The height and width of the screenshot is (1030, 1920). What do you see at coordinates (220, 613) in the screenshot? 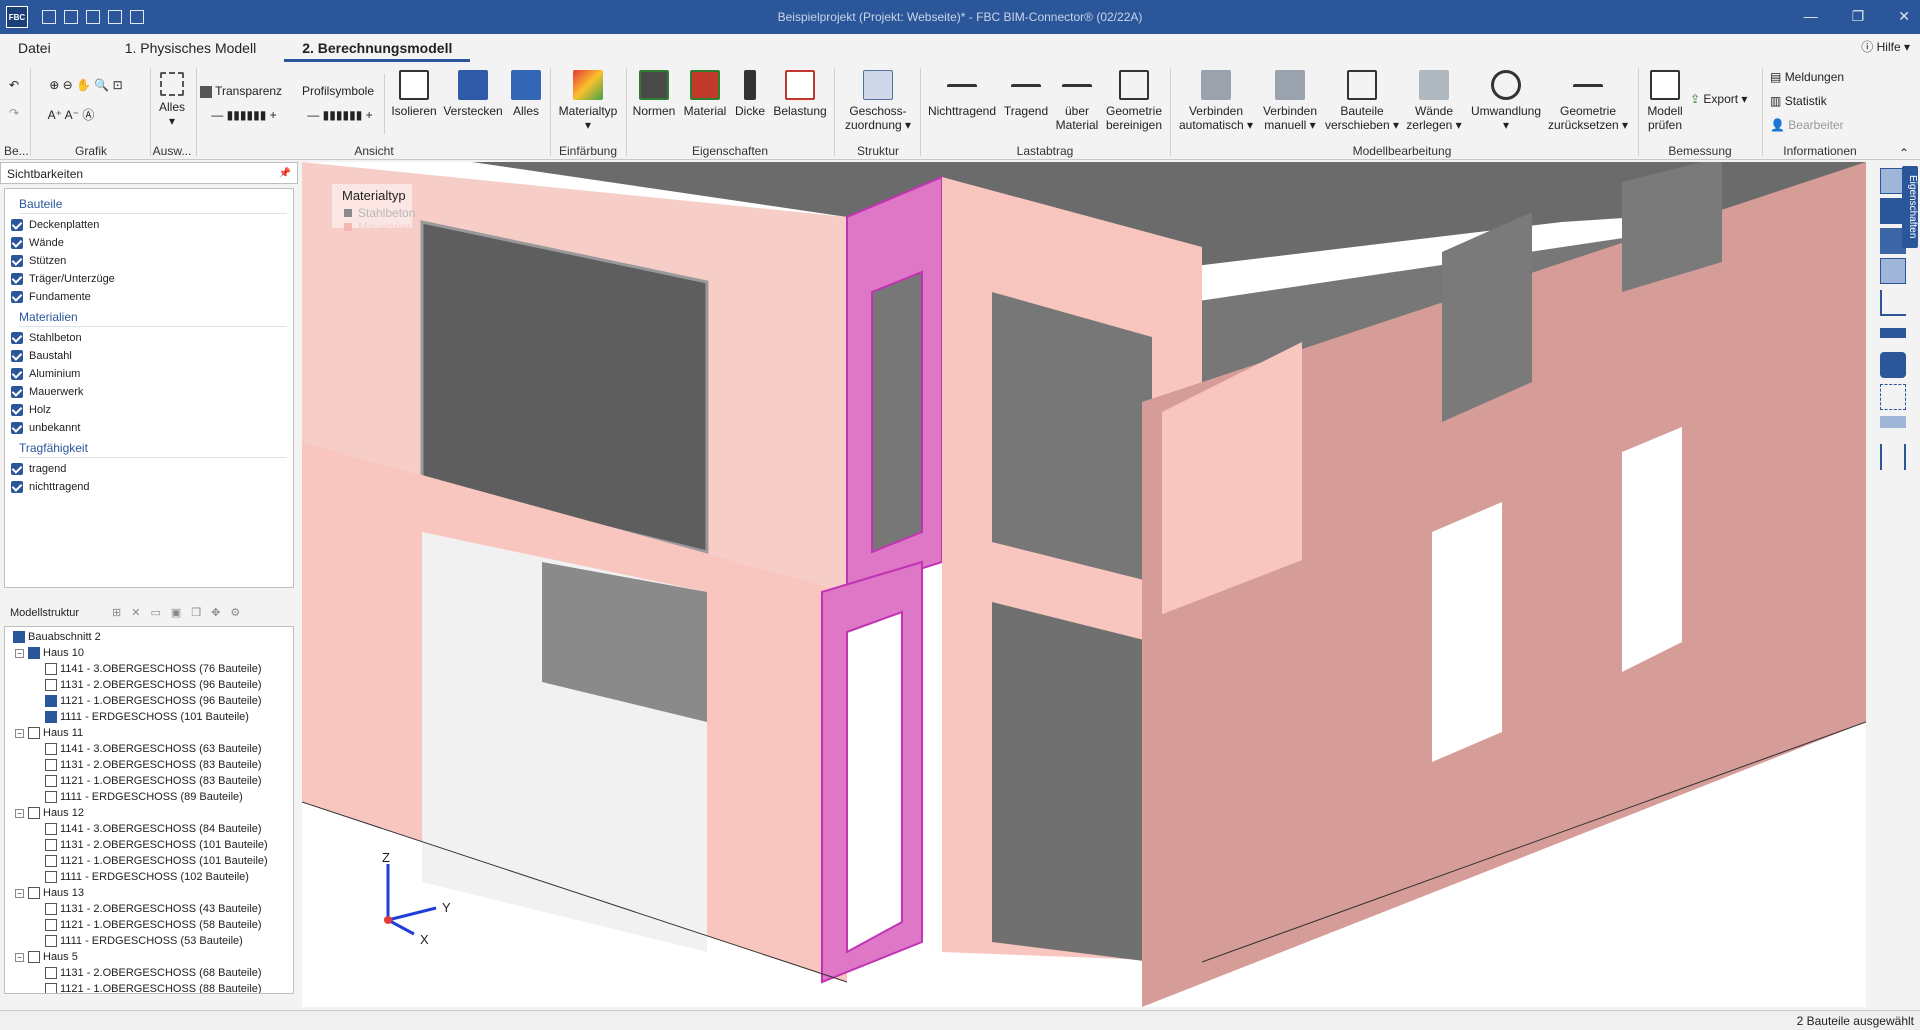
I see `move-icon: ✥` at bounding box center [220, 613].